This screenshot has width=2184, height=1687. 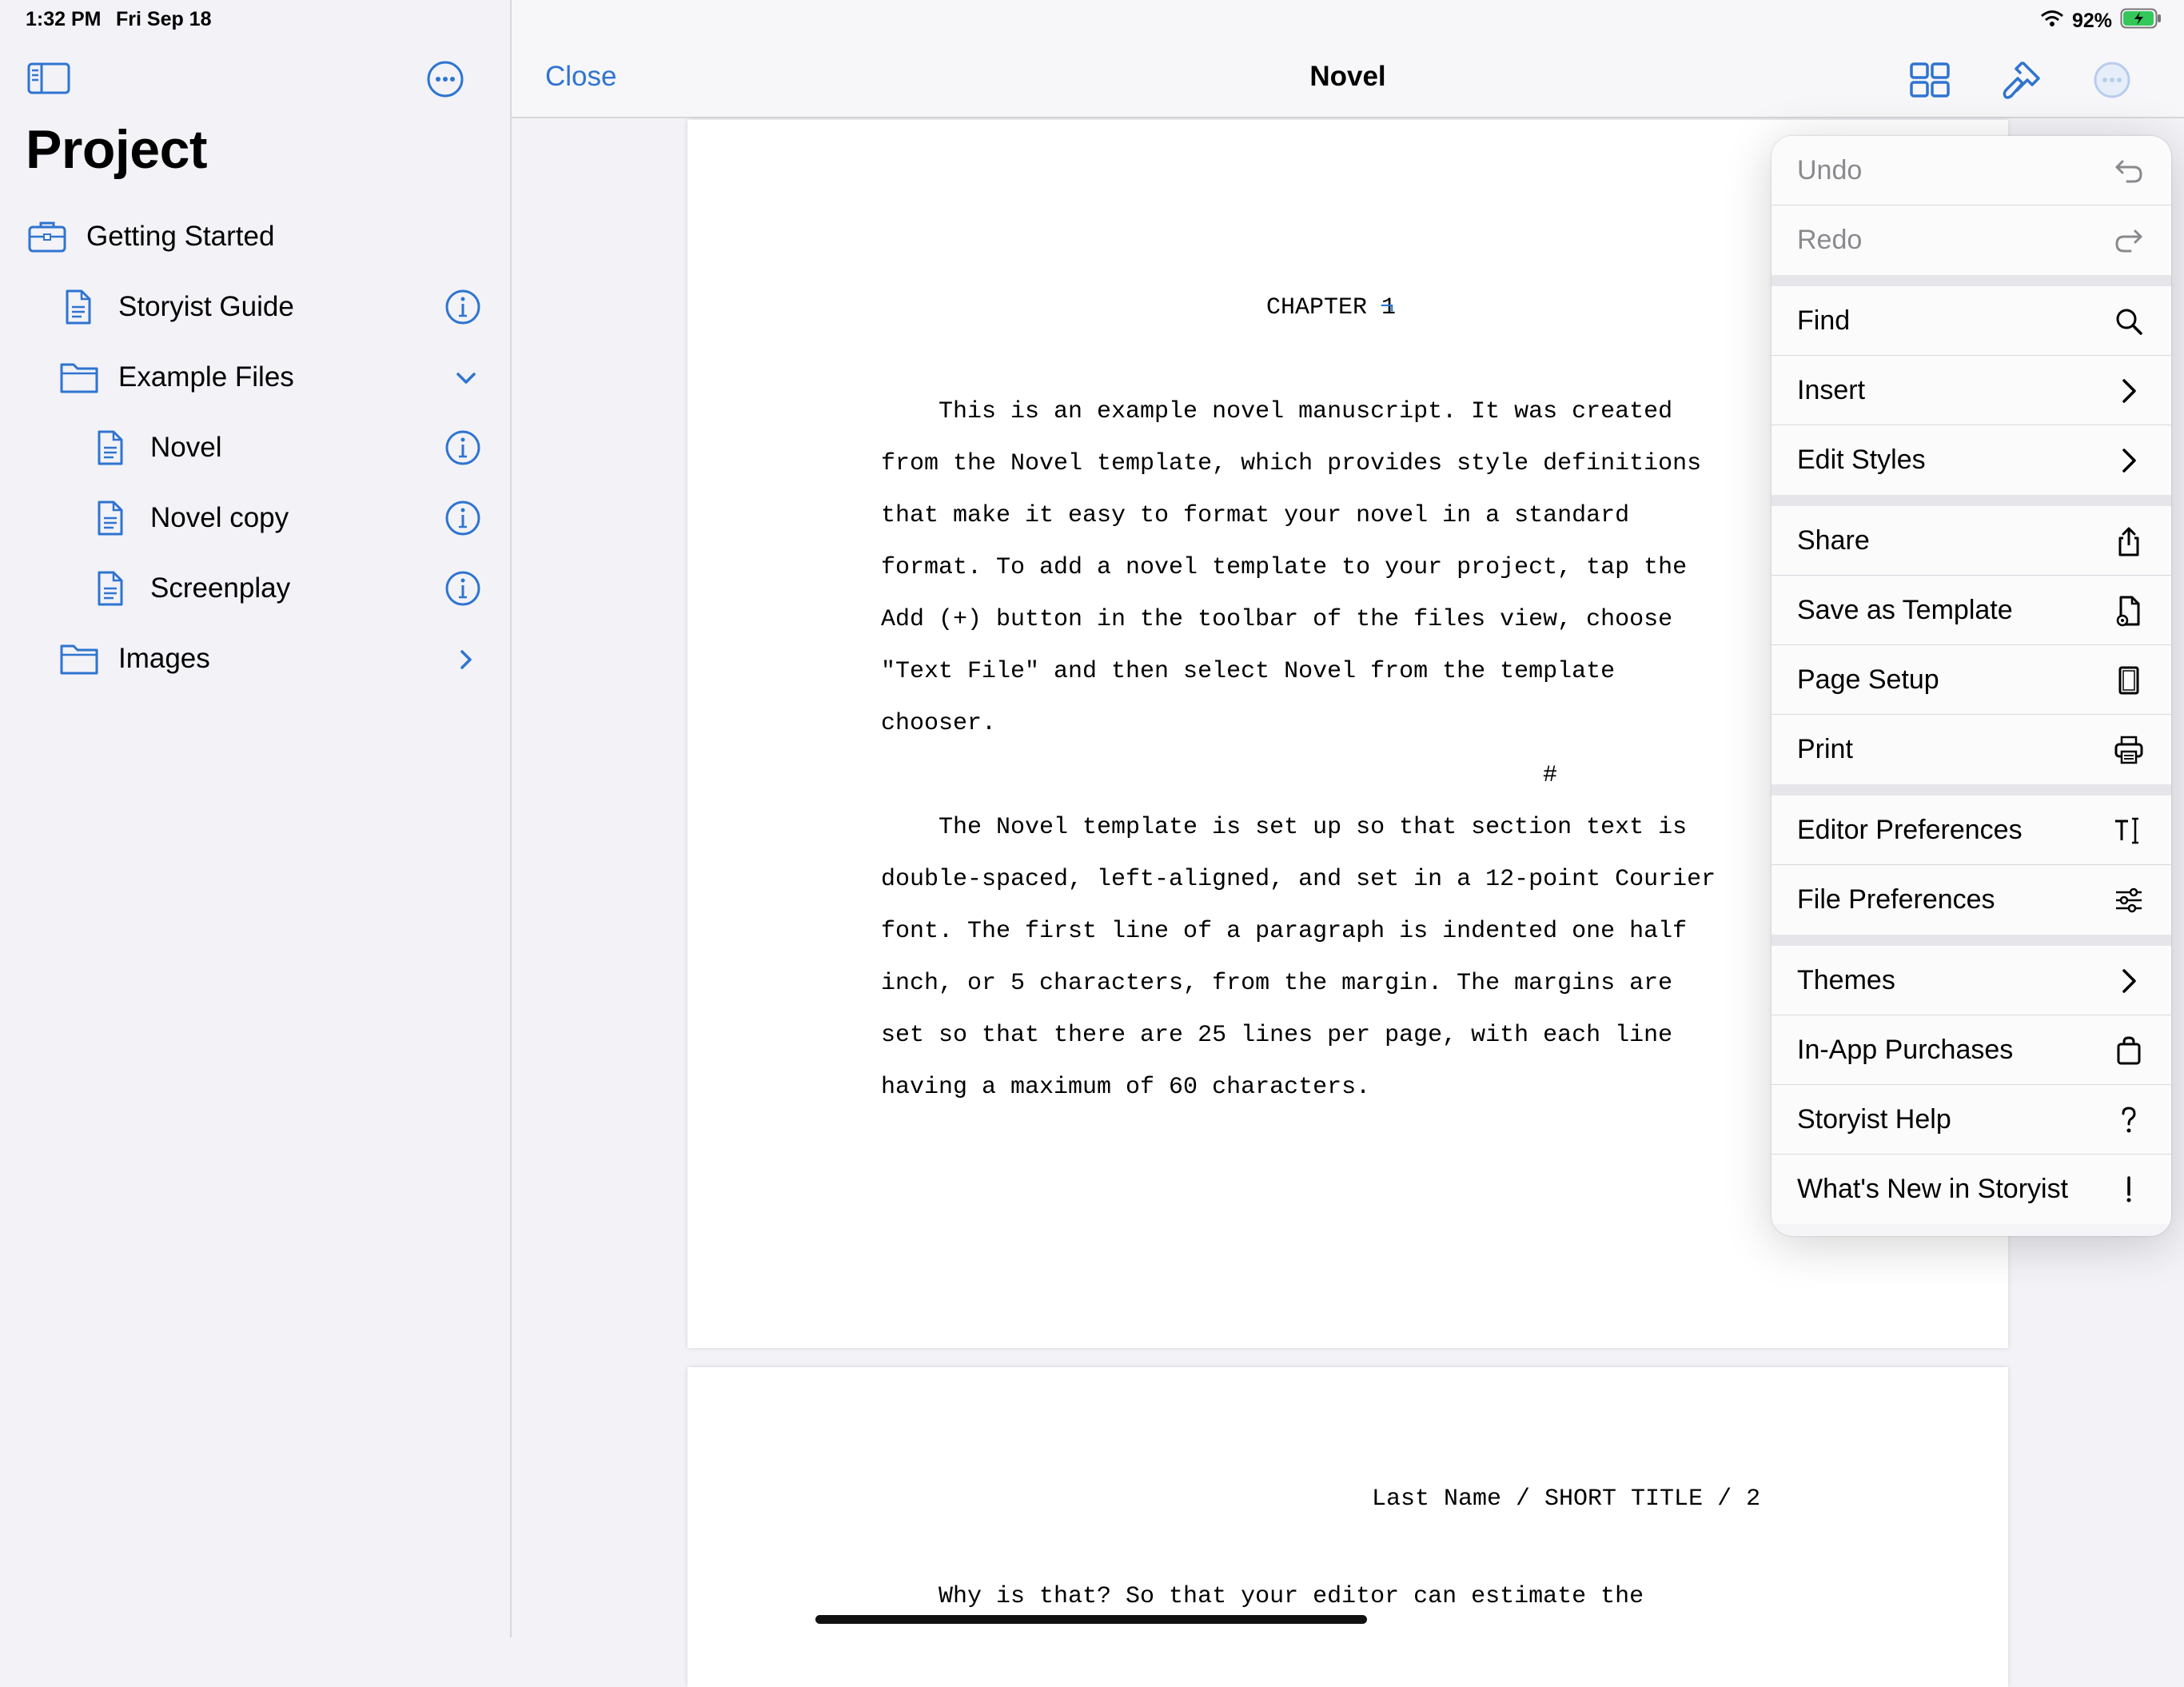 What do you see at coordinates (1348, 59) in the screenshot?
I see `navigation-bar: 92% Close Novel` at bounding box center [1348, 59].